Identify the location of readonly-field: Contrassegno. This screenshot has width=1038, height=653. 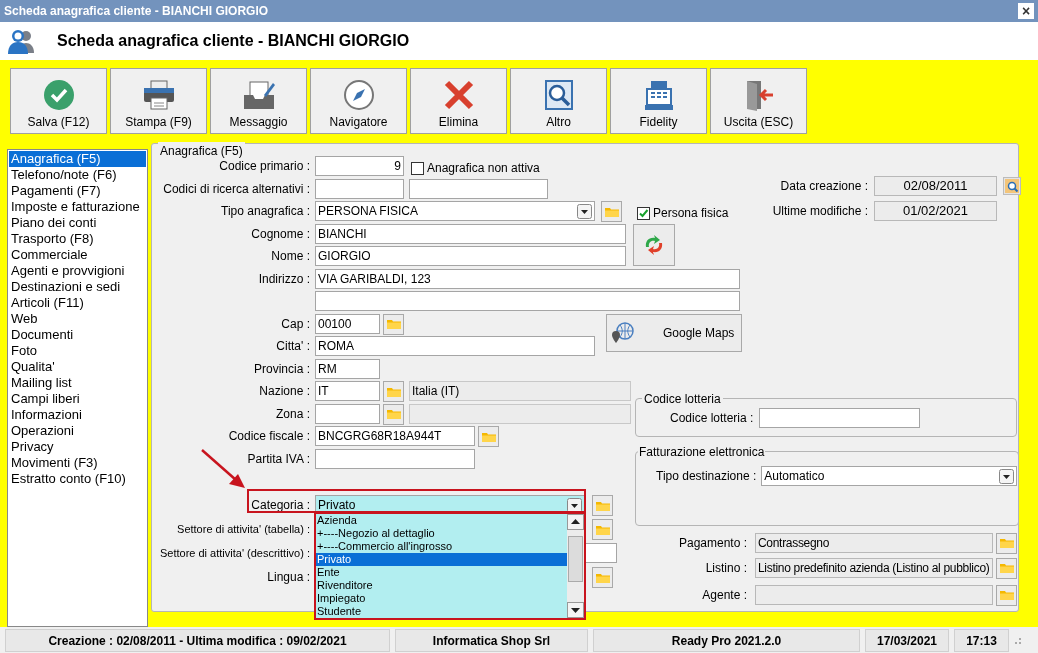
(874, 543).